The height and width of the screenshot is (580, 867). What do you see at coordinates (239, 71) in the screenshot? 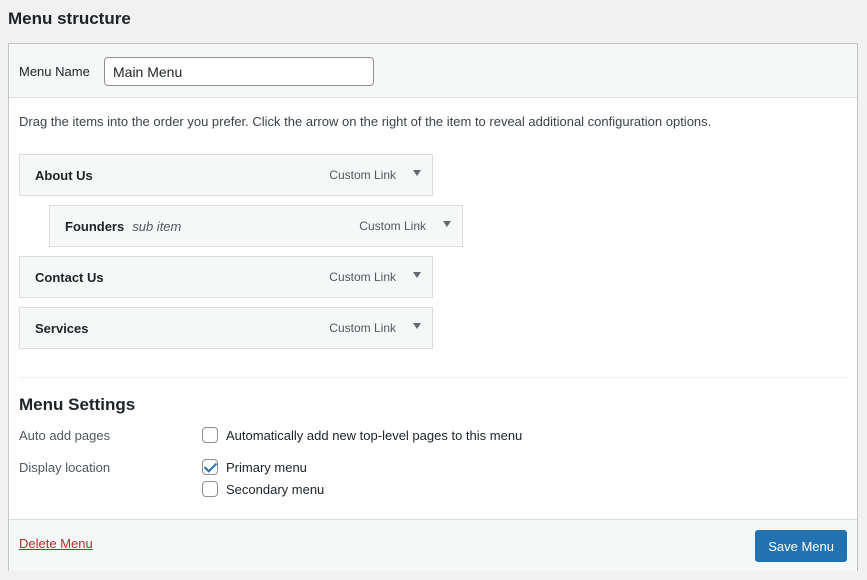
I see `menu-name-input` at bounding box center [239, 71].